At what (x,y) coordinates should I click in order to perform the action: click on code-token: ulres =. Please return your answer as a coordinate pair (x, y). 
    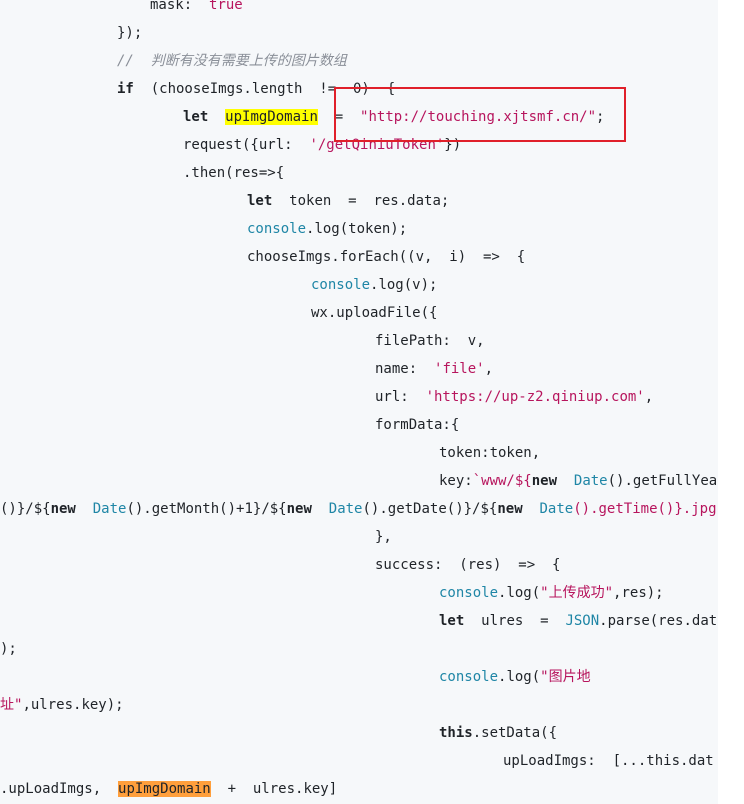
    Looking at the image, I should click on (515, 621).